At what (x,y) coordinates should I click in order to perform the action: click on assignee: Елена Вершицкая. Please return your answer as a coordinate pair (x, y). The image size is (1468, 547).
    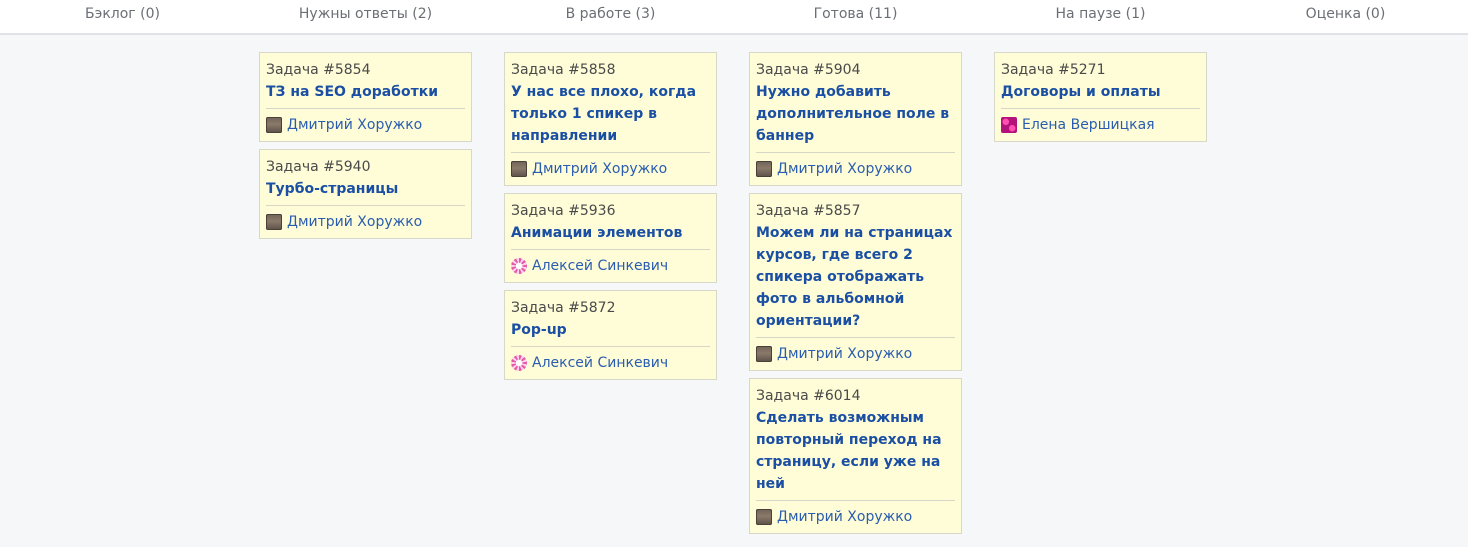
    Looking at the image, I should click on (1100, 125).